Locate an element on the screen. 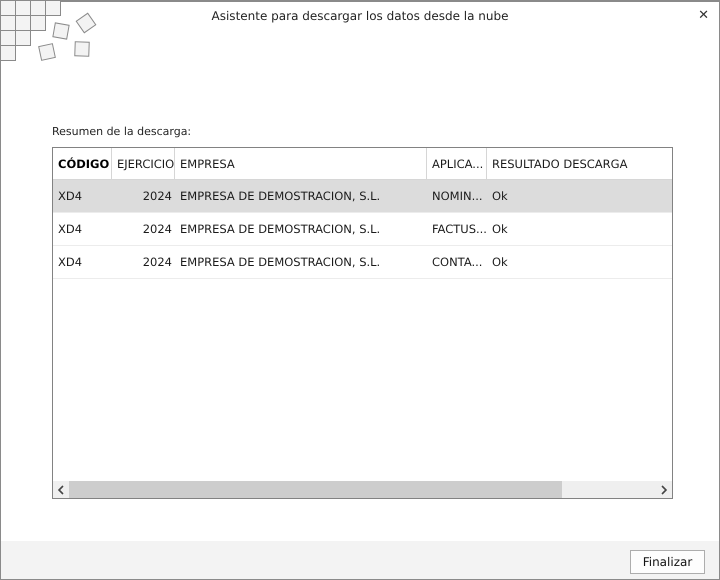 The image size is (720, 580). column-header: RESULTADO DESCARGA is located at coordinates (579, 163).